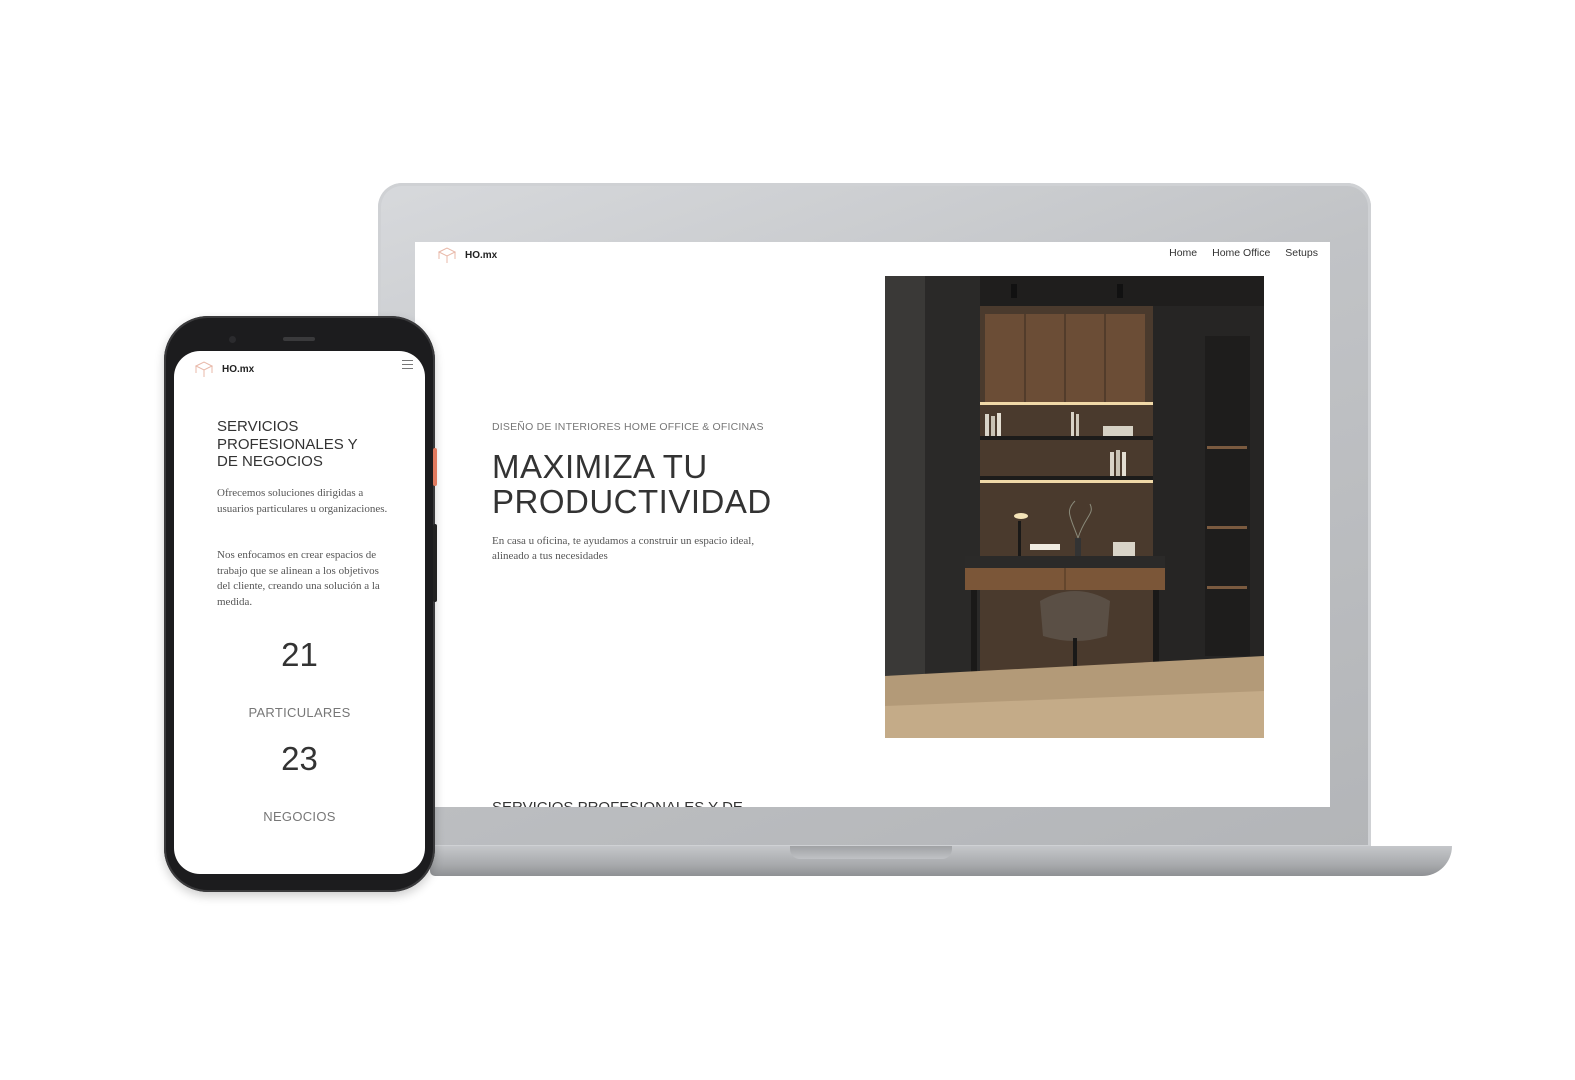 Image resolution: width=1575 pixels, height=1080 pixels. I want to click on phone-volume-button, so click(435, 563).